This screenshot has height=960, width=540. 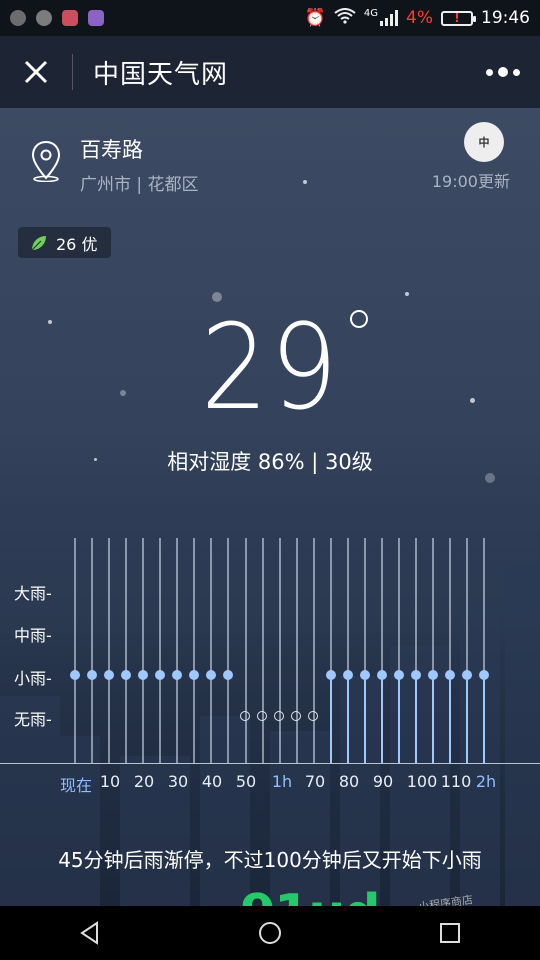 I want to click on status-indicators: ⏰ 4G 4% ! 19:46, so click(x=417, y=18).